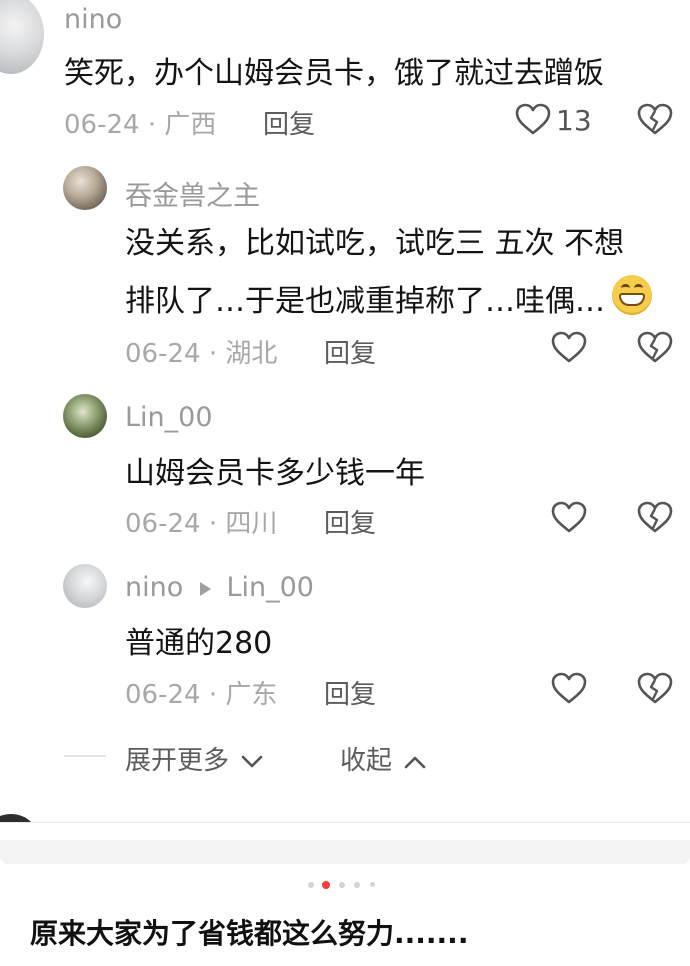 The height and width of the screenshot is (966, 690). What do you see at coordinates (275, 473) in the screenshot?
I see `comment-text: 山姆会员卡多少钱一年` at bounding box center [275, 473].